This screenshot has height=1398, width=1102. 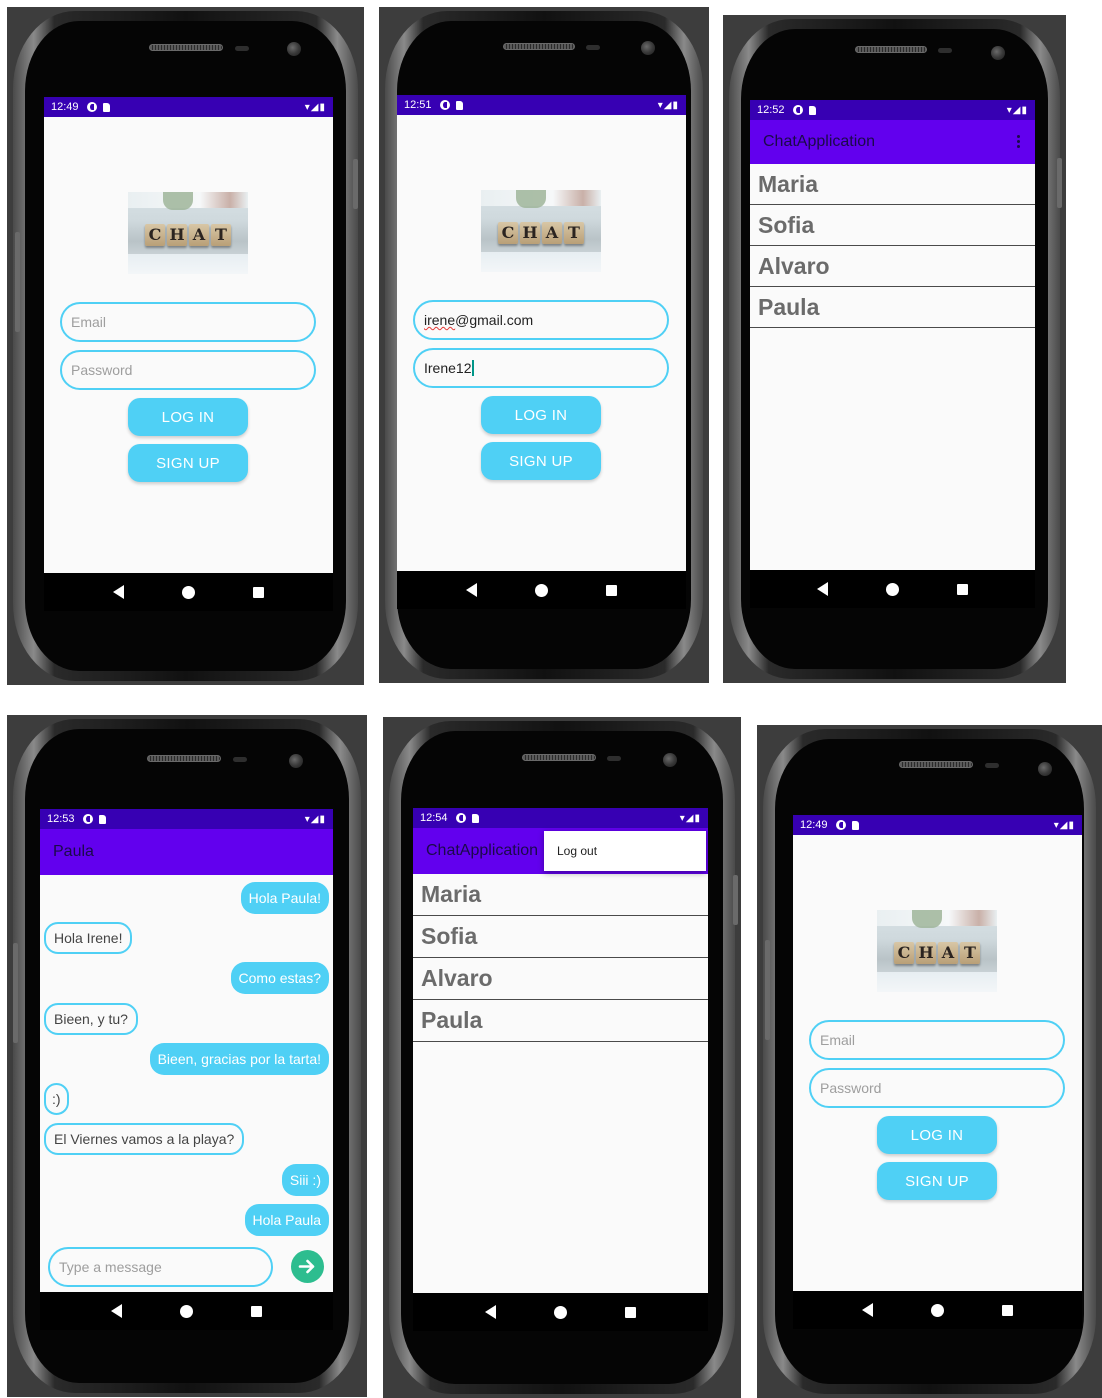 I want to click on email-placeholder: Email, so click(x=838, y=1040).